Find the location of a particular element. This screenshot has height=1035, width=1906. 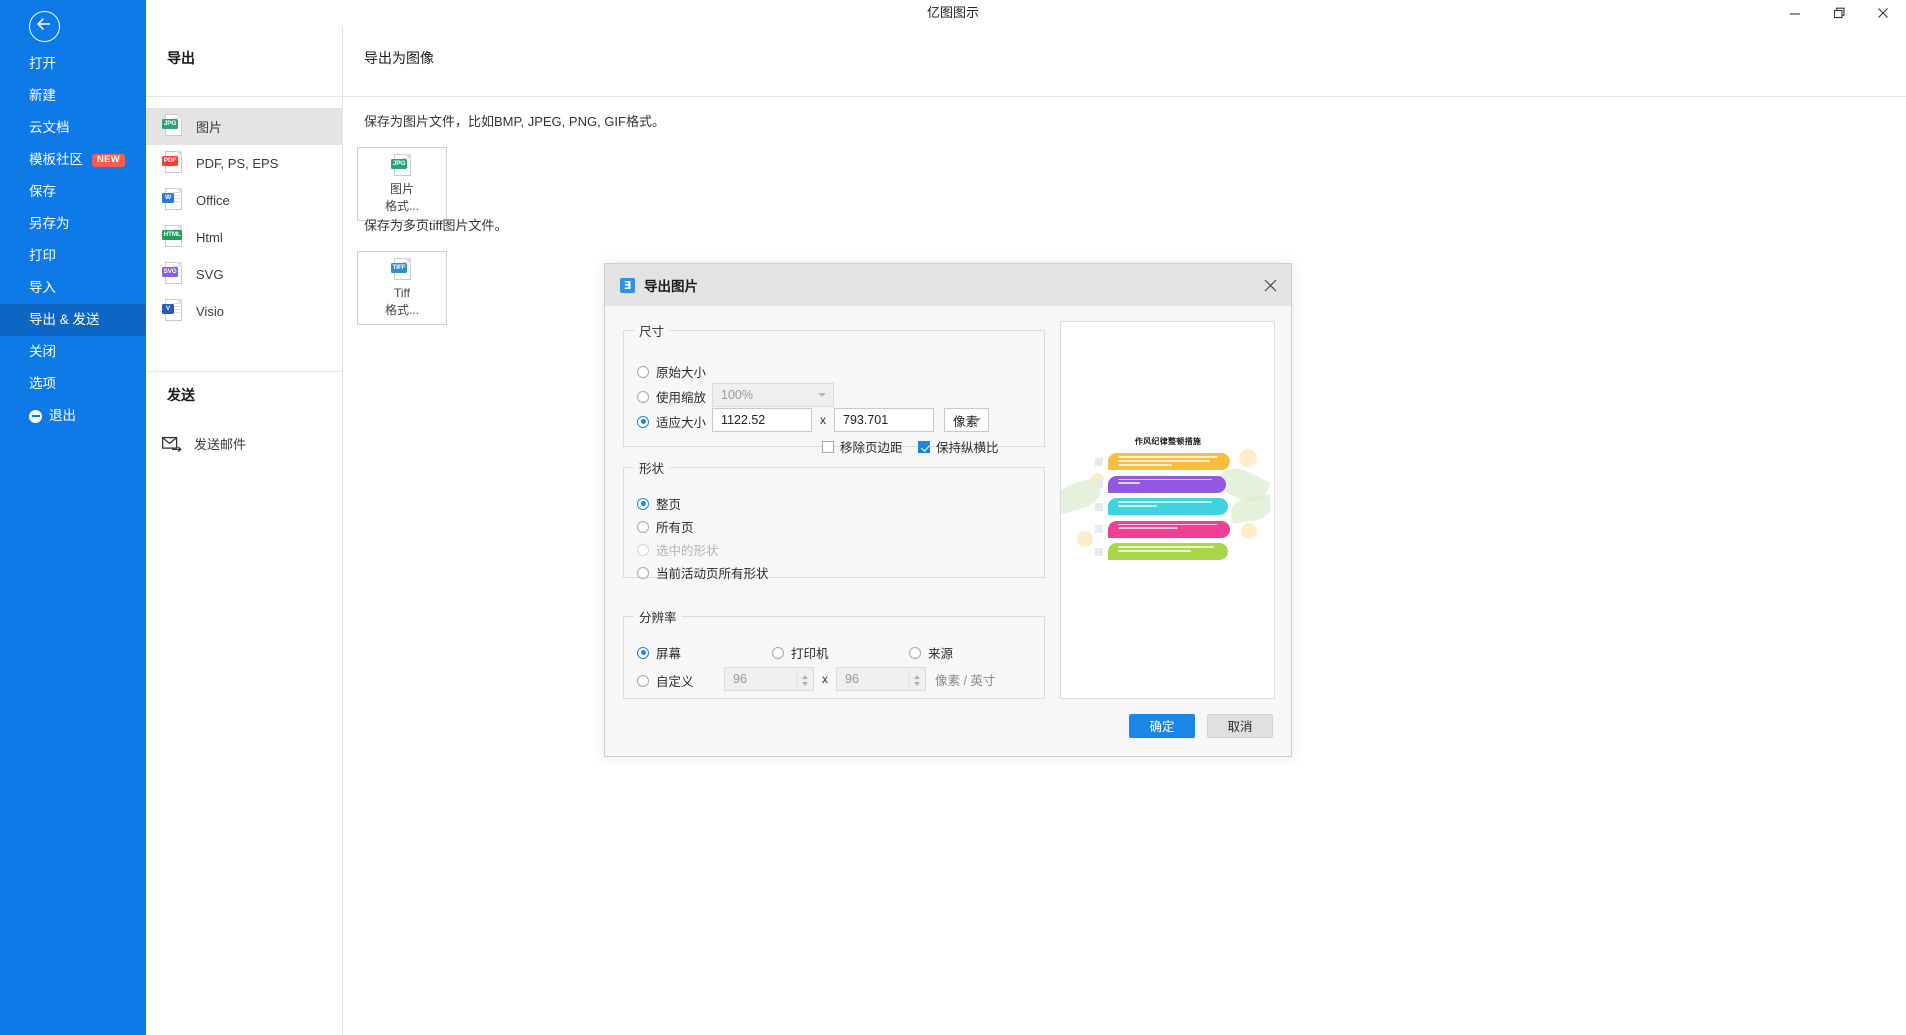

main-divider is located at coordinates (1124, 96).